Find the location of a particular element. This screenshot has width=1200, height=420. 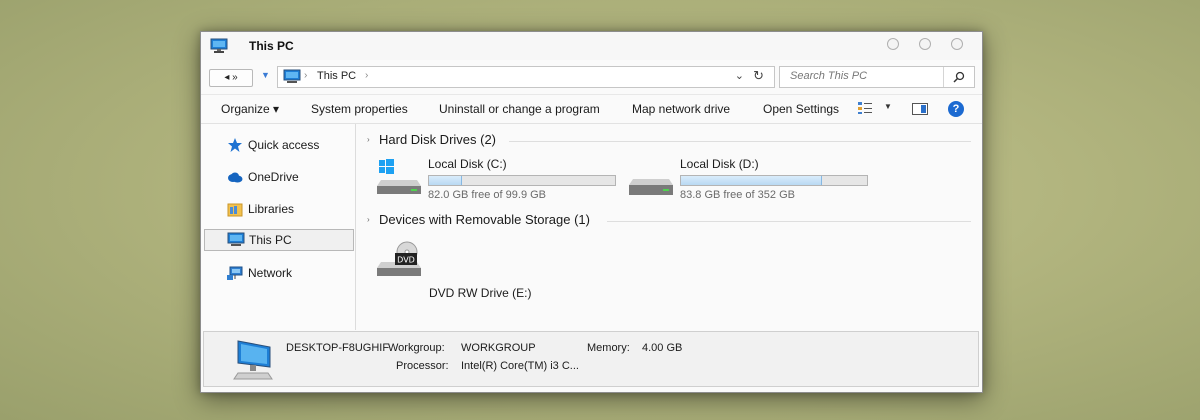

network-icon is located at coordinates (235, 273).